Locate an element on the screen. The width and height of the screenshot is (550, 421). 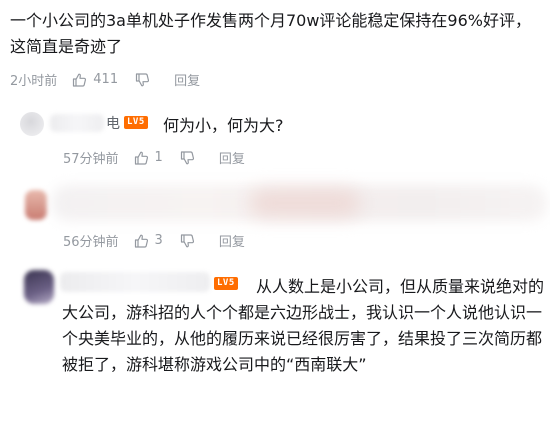
reply1-dislike-button is located at coordinates (187, 158).